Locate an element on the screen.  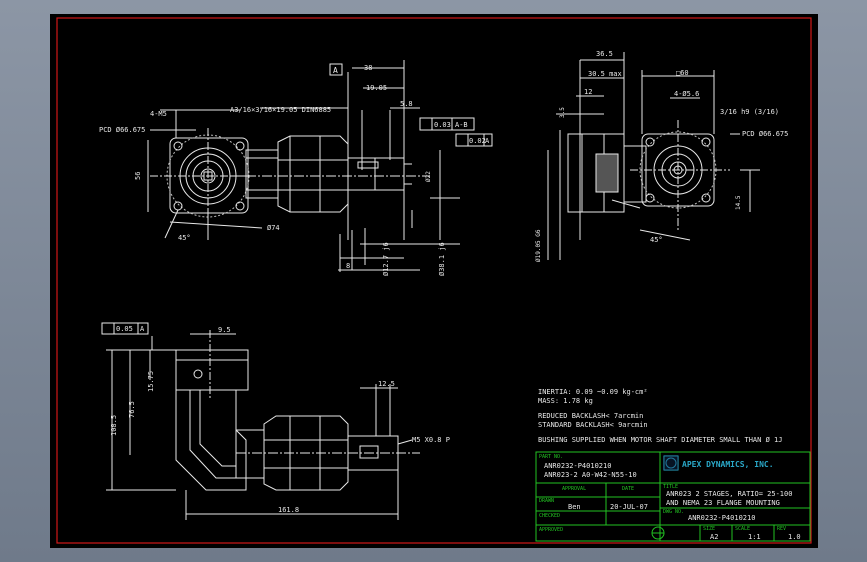
dim-74: Ø74 is located at coordinates (273, 228).